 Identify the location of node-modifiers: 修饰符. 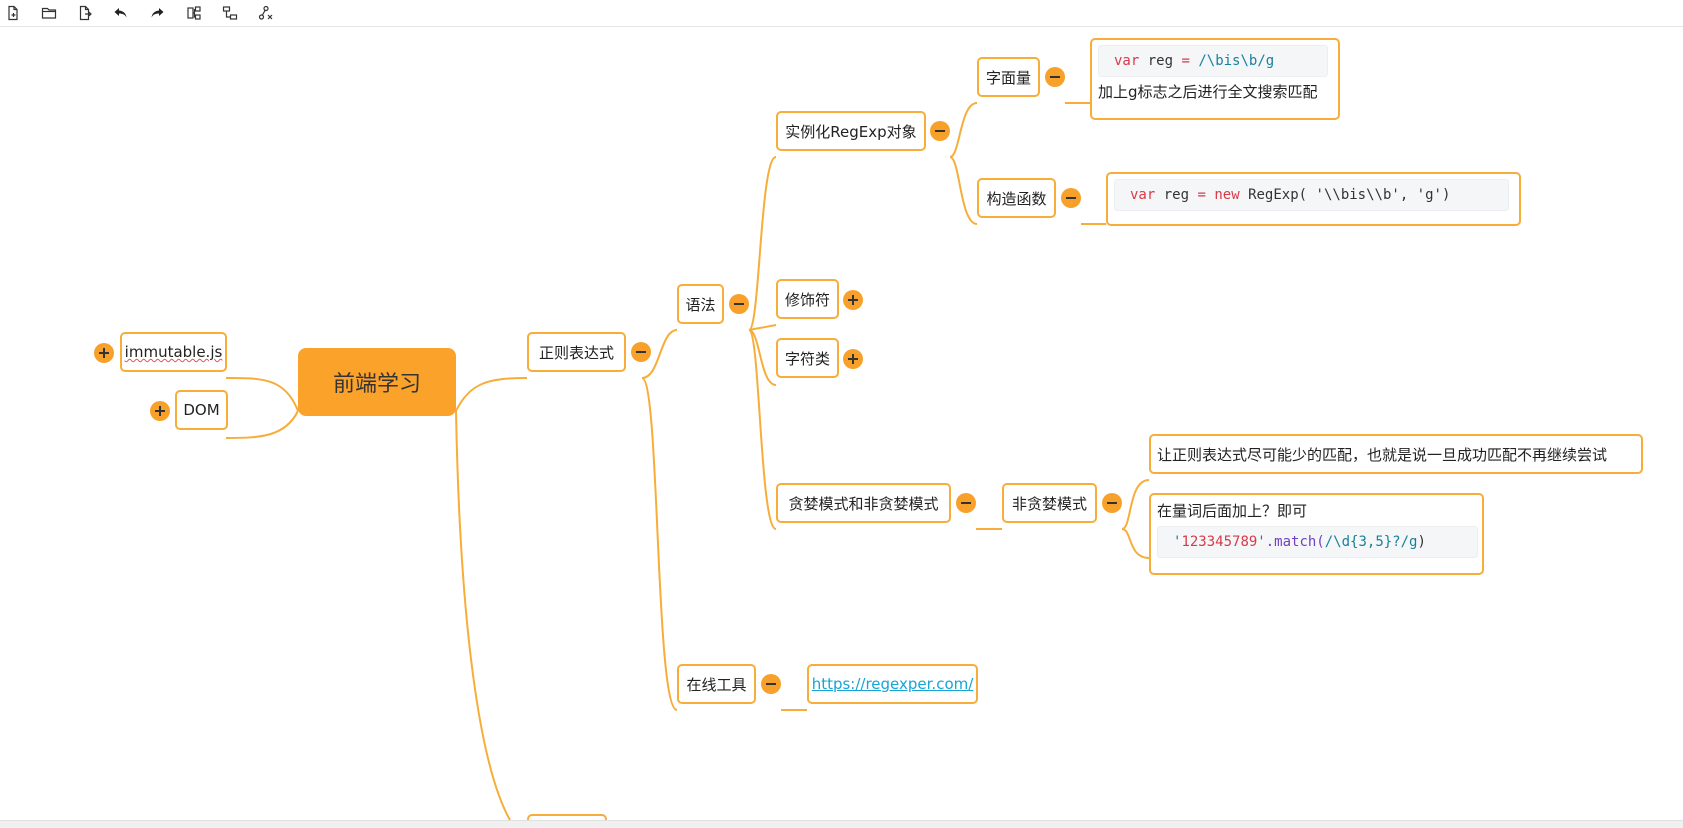
(807, 299).